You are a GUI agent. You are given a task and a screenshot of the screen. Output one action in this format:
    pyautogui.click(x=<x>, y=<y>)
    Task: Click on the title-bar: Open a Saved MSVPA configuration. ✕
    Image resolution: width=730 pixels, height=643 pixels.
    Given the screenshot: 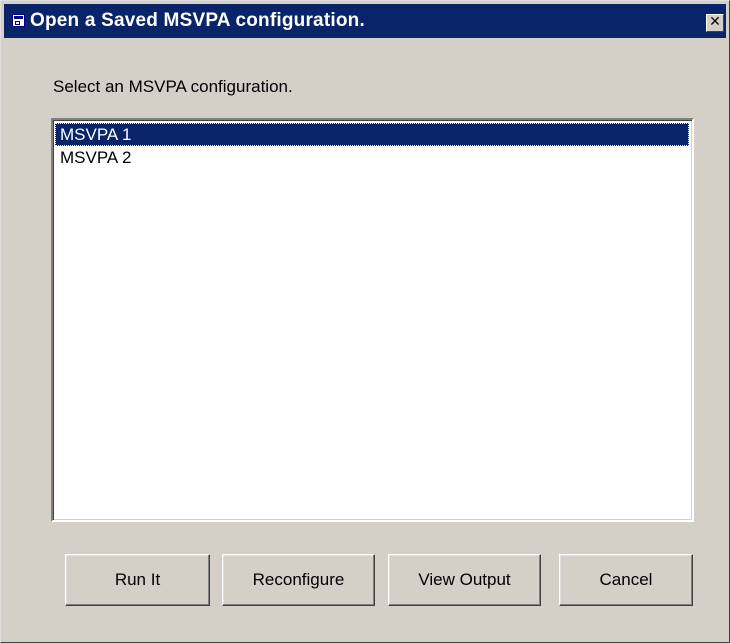 What is the action you would take?
    pyautogui.click(x=365, y=21)
    